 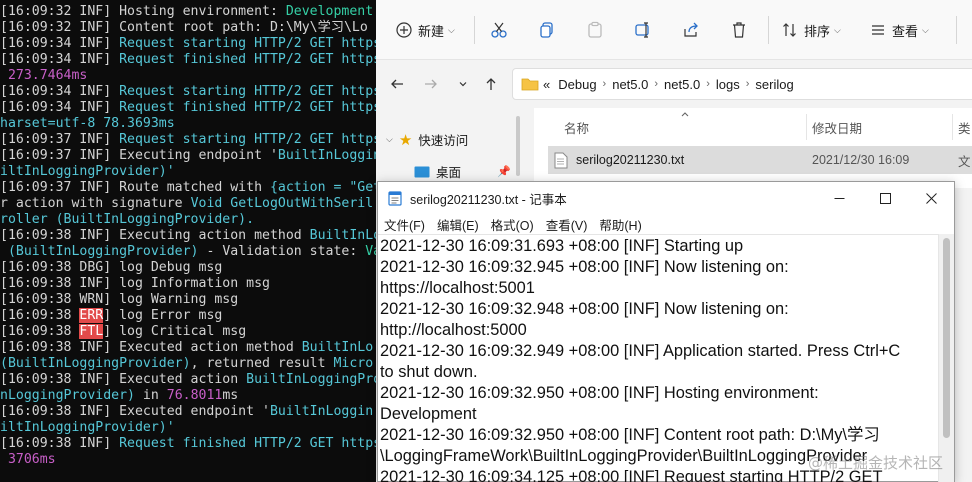 I want to click on paste-button, so click(x=595, y=30).